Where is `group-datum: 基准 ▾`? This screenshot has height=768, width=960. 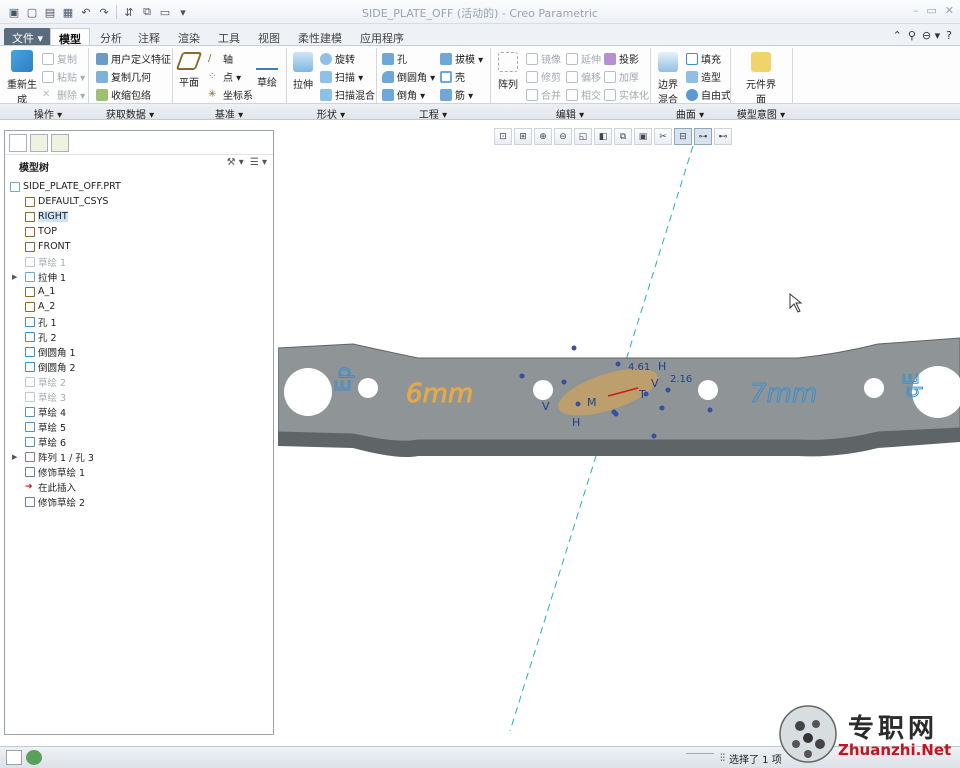
group-datum: 基准 ▾ is located at coordinates (229, 113).